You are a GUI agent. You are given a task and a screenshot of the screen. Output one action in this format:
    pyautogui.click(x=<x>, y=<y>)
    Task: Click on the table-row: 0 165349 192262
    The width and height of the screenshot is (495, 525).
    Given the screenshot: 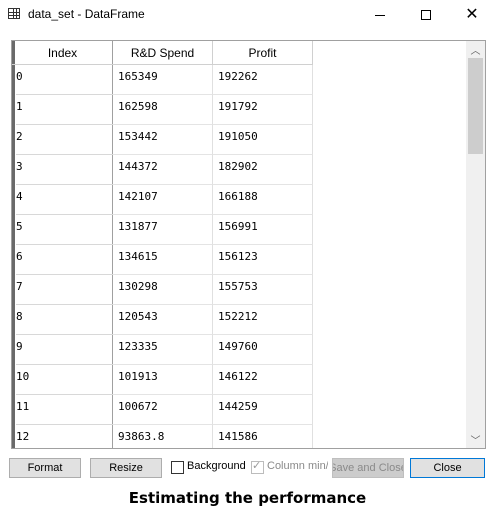 What is the action you would take?
    pyautogui.click(x=162, y=80)
    